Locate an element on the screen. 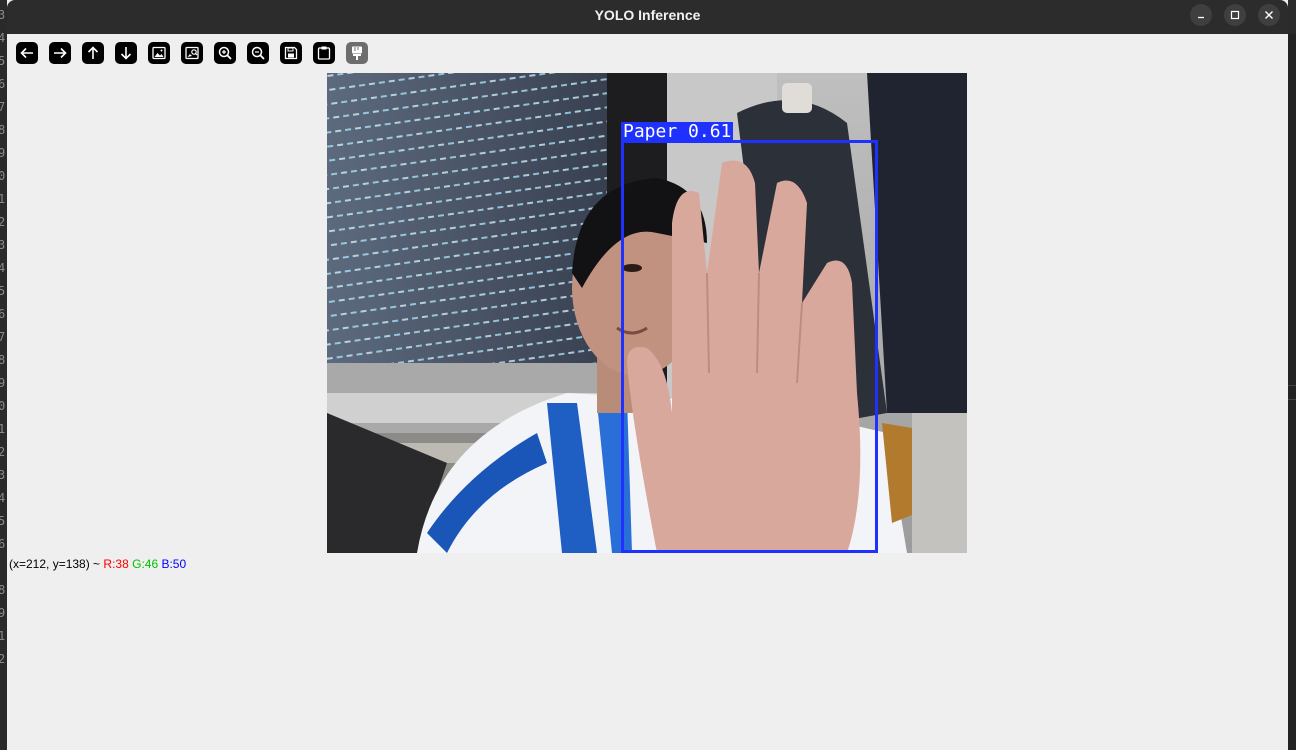 This screenshot has width=1296, height=750. arrow-left-icon is located at coordinates (26, 53).